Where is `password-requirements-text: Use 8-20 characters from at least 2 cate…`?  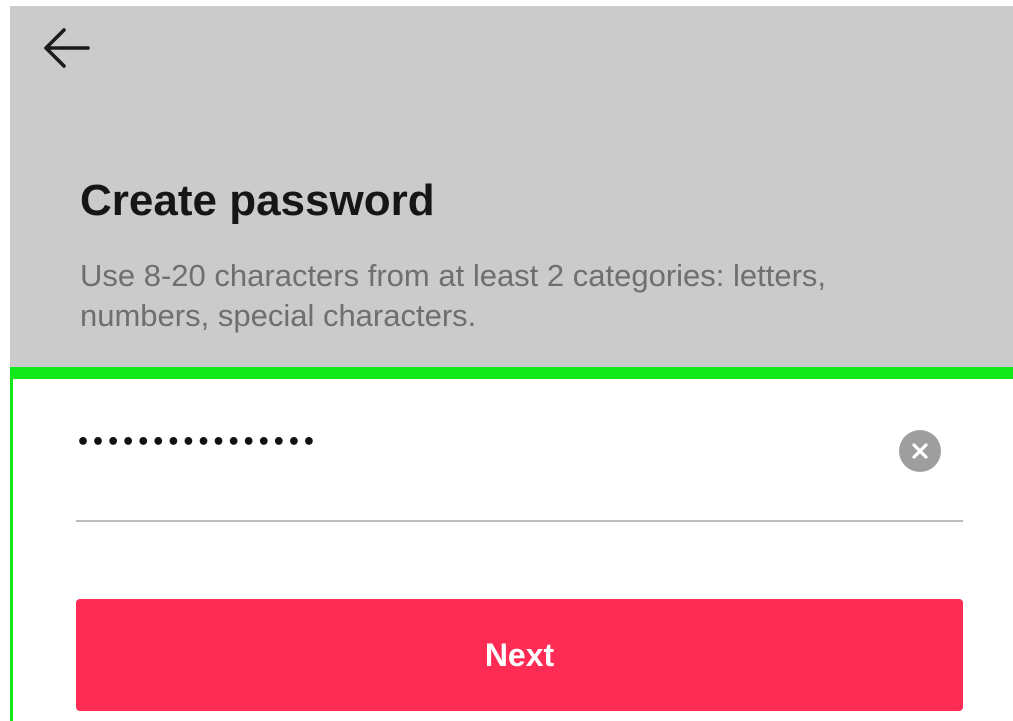 password-requirements-text: Use 8-20 characters from at least 2 cate… is located at coordinates (453, 295).